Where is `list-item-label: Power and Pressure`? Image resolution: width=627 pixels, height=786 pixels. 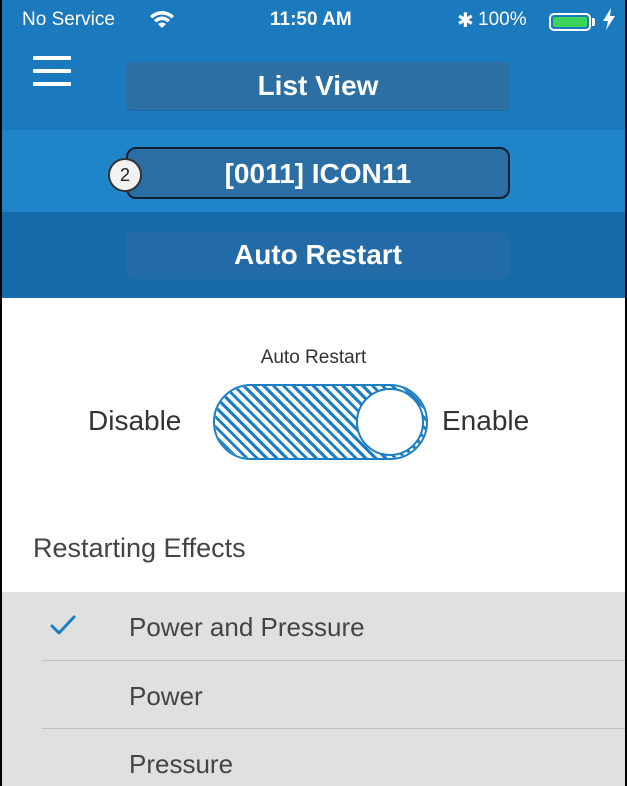 list-item-label: Power and Pressure is located at coordinates (247, 627).